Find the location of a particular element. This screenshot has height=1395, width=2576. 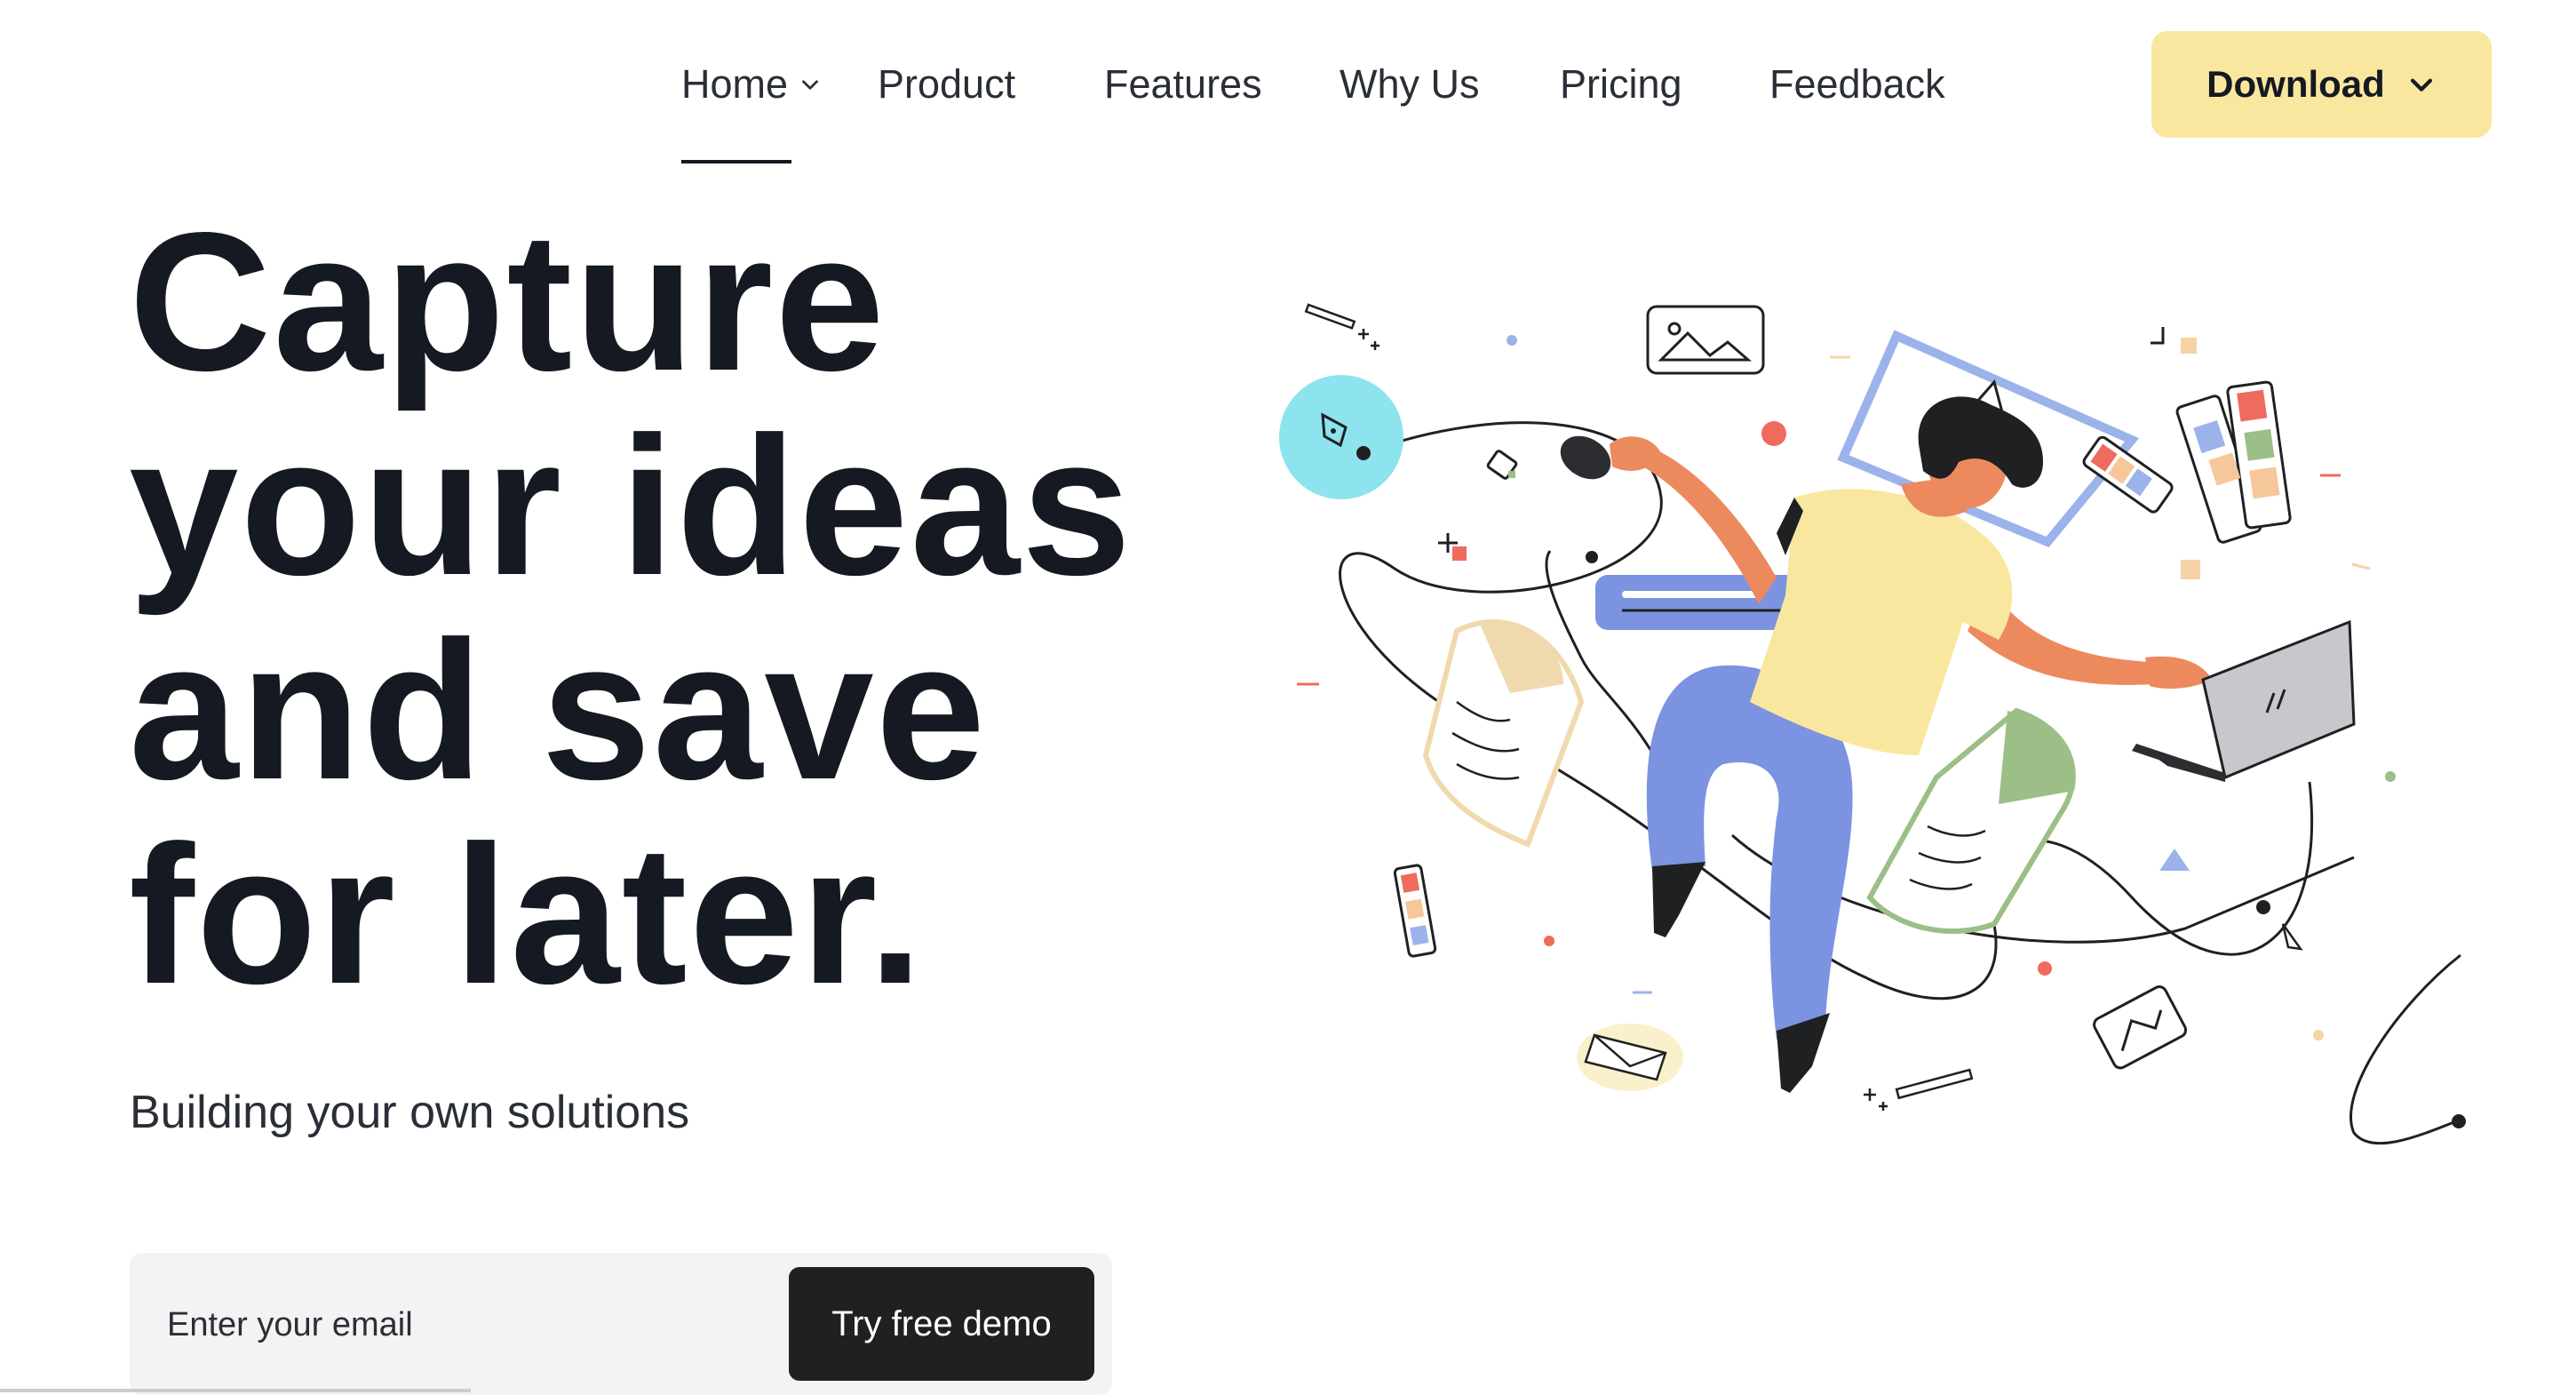

email-field is located at coordinates (513, 1324).